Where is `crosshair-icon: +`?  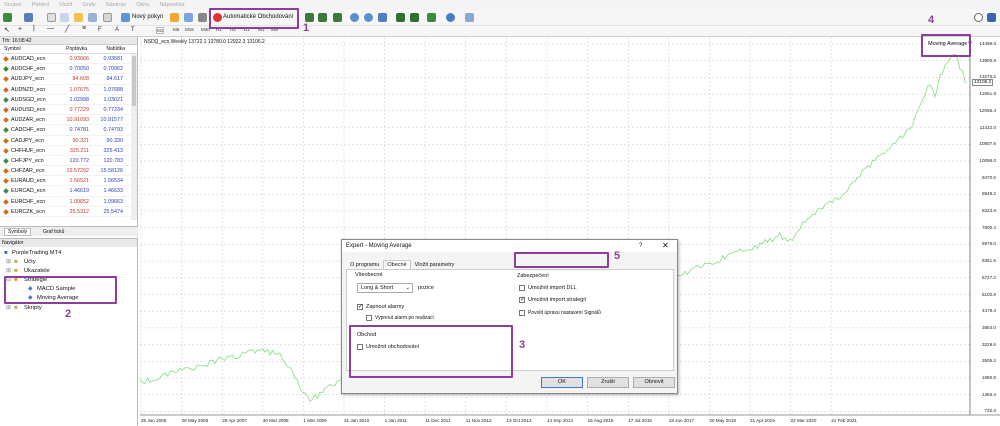 crosshair-icon: + is located at coordinates (20, 29).